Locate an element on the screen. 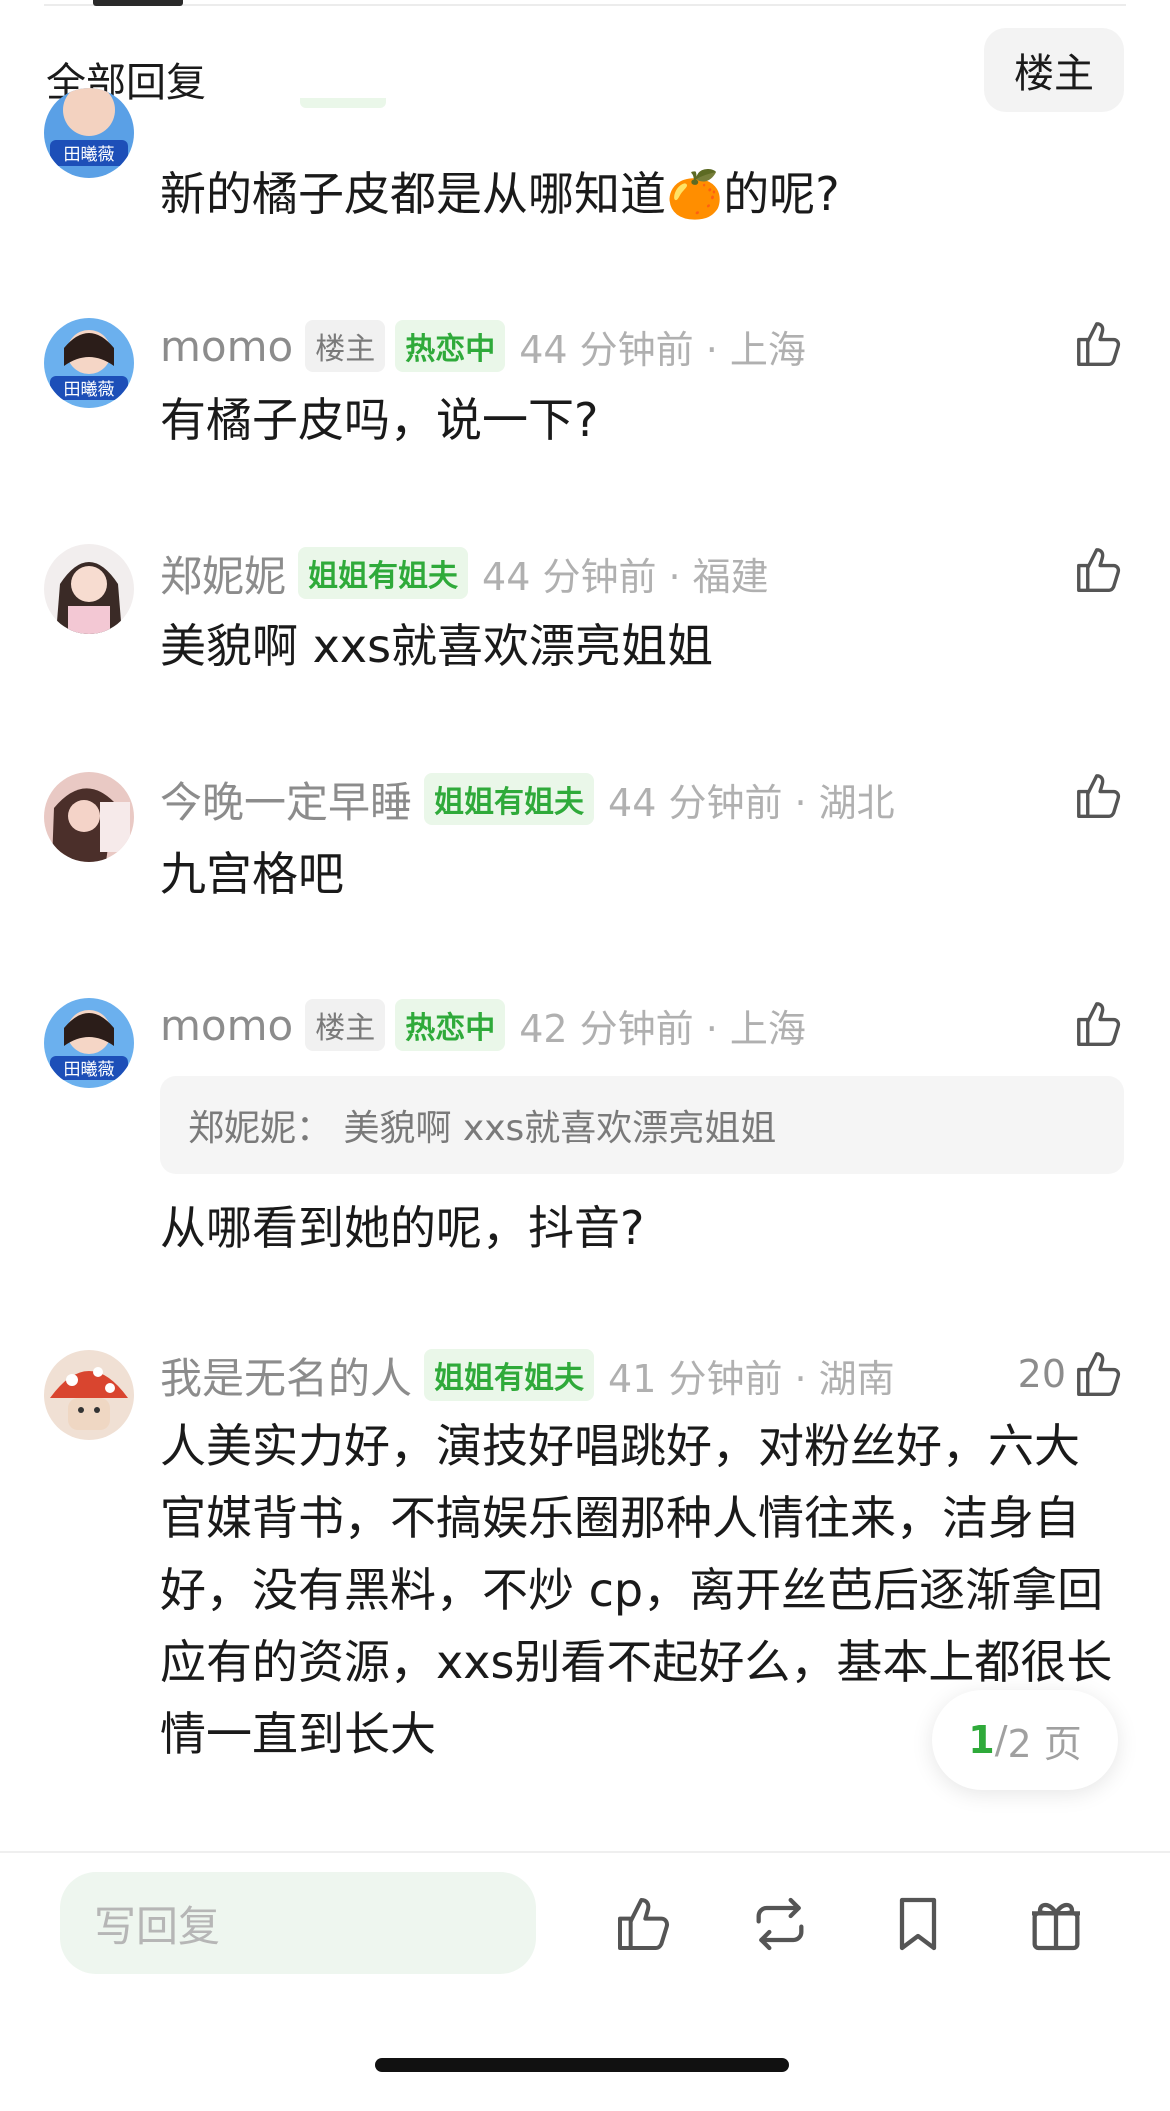 The image size is (1170, 2111). comment-meta: 今晚一定早睡 姐姐有姐夫 44 分钟前 · 湖北 is located at coordinates (527, 800).